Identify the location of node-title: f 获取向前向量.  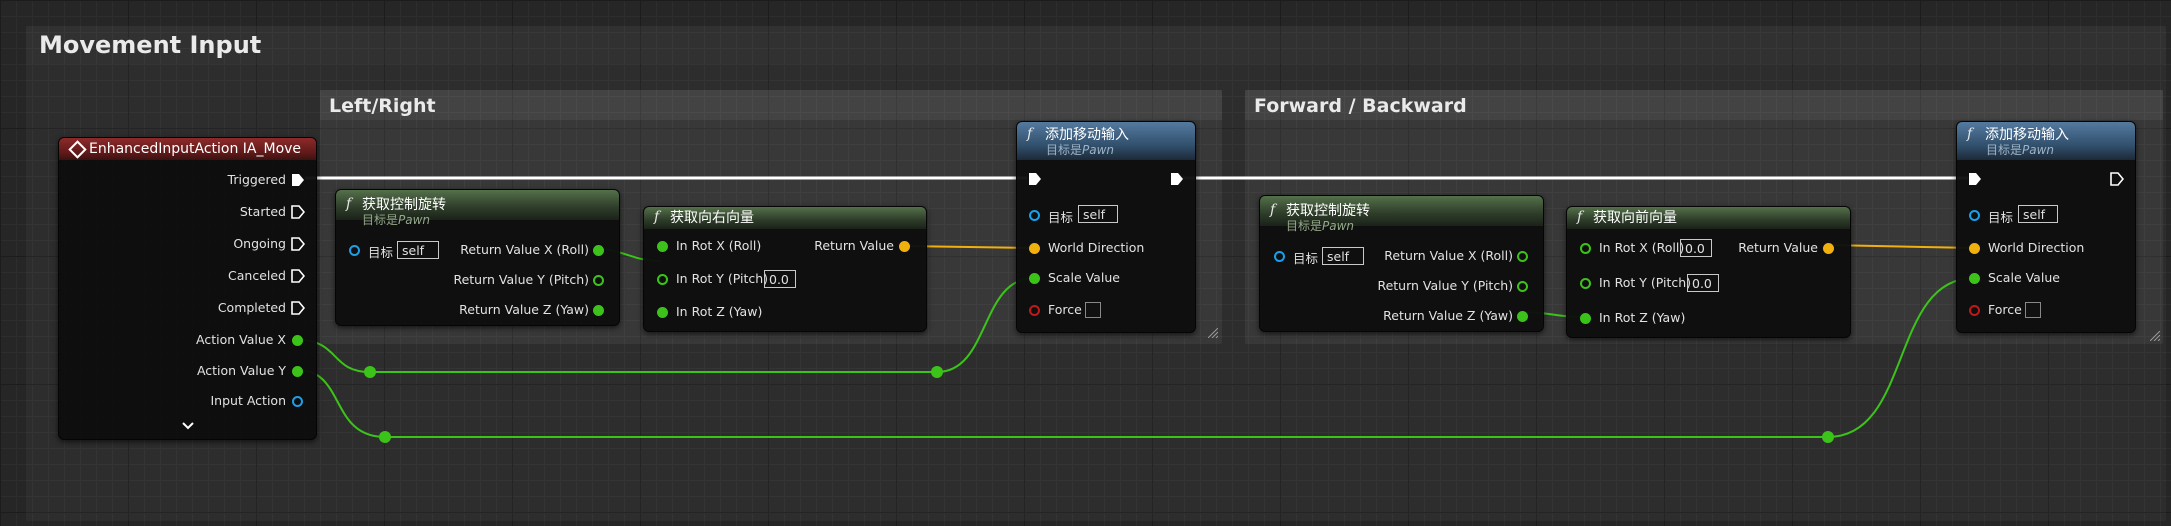
(1708, 218).